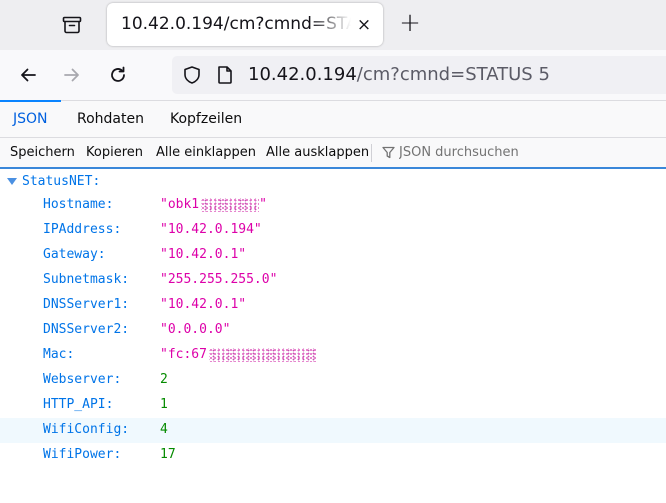 This screenshot has width=666, height=503. Describe the element at coordinates (86, 304) in the screenshot. I see `json-key: DNSServer1:` at that location.